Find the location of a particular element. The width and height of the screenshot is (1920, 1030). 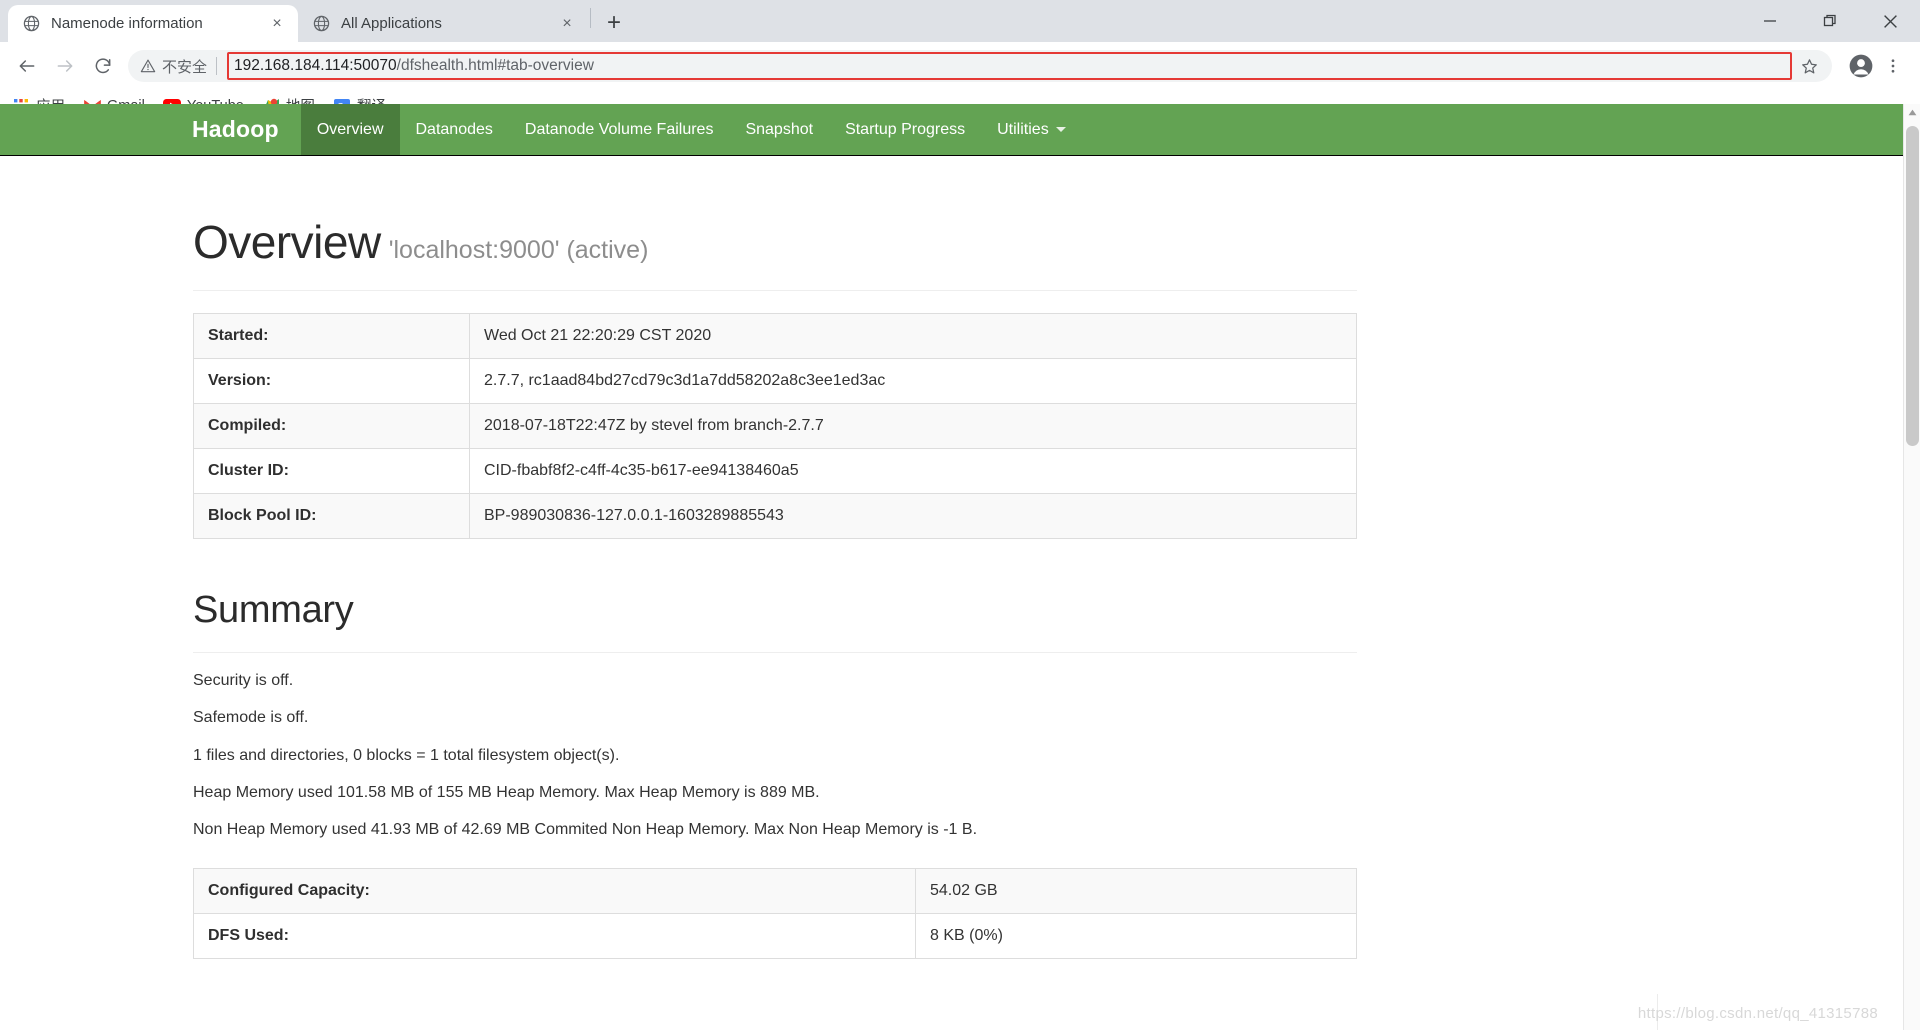

nav-item-label: Datanode Volume Failures is located at coordinates (619, 129).